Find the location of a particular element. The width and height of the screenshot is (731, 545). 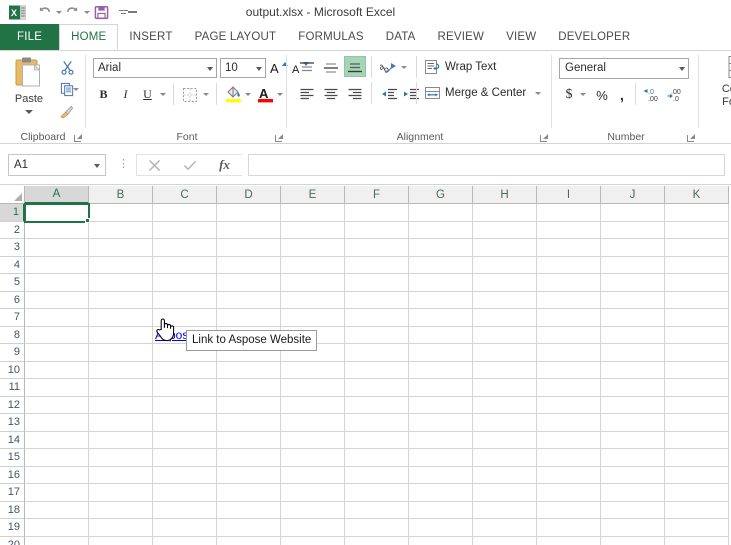

increase-indent-button is located at coordinates (411, 93).